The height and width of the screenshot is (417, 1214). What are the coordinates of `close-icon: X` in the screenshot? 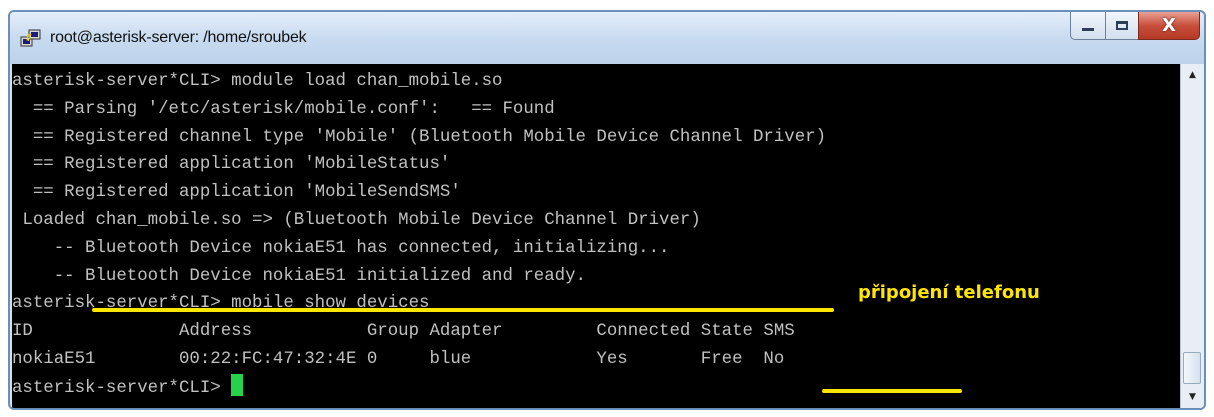 It's located at (1169, 25).